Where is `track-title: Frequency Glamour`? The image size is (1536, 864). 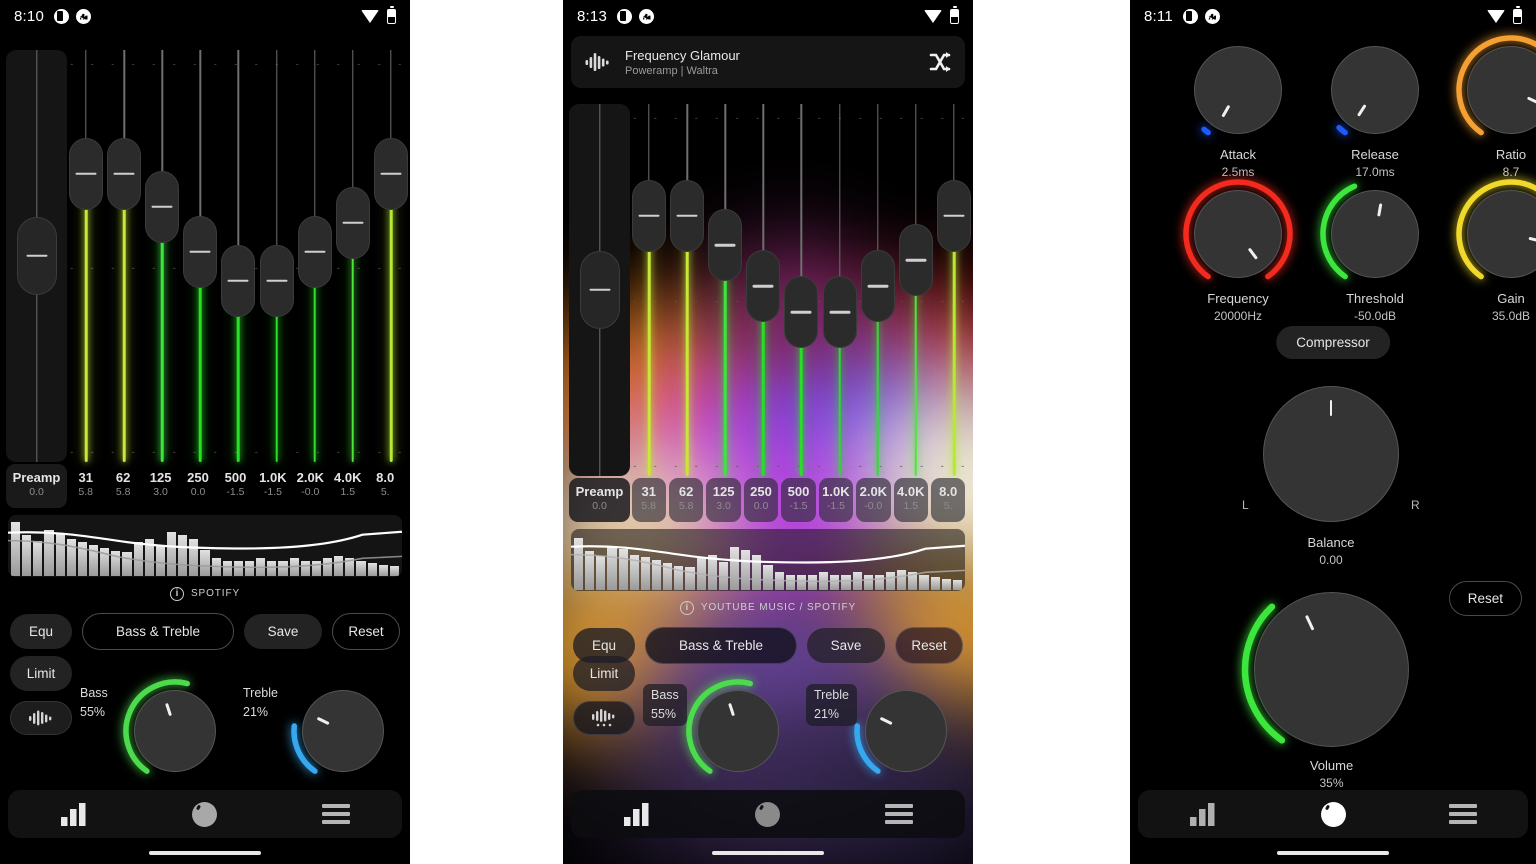 track-title: Frequency Glamour is located at coordinates (682, 55).